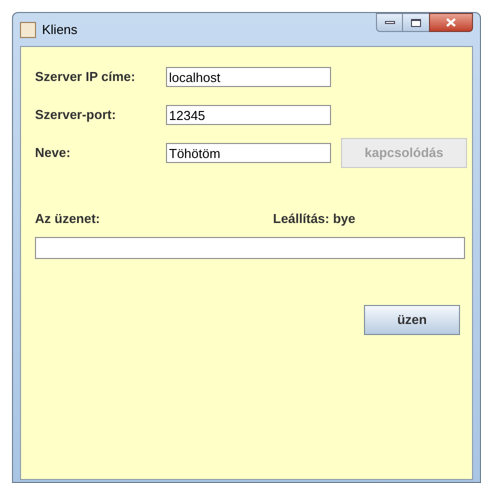 The height and width of the screenshot is (483, 481). What do you see at coordinates (250, 248) in the screenshot?
I see `message-field` at bounding box center [250, 248].